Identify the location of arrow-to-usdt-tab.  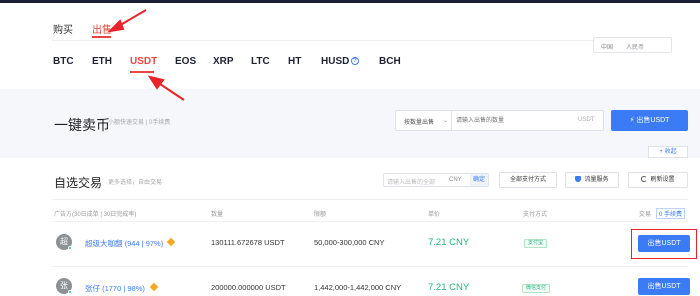
(170, 91).